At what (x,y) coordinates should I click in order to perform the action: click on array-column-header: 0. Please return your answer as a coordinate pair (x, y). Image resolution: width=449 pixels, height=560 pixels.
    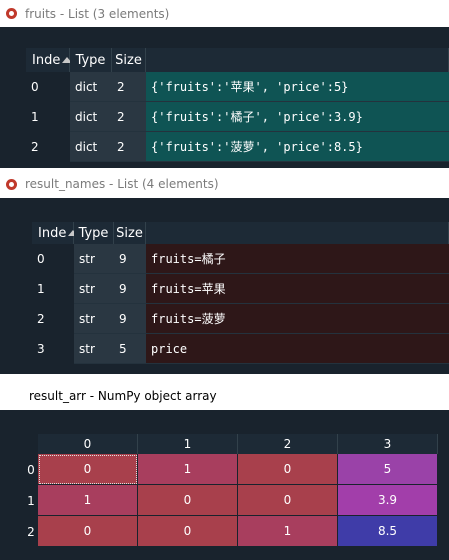
    Looking at the image, I should click on (88, 444).